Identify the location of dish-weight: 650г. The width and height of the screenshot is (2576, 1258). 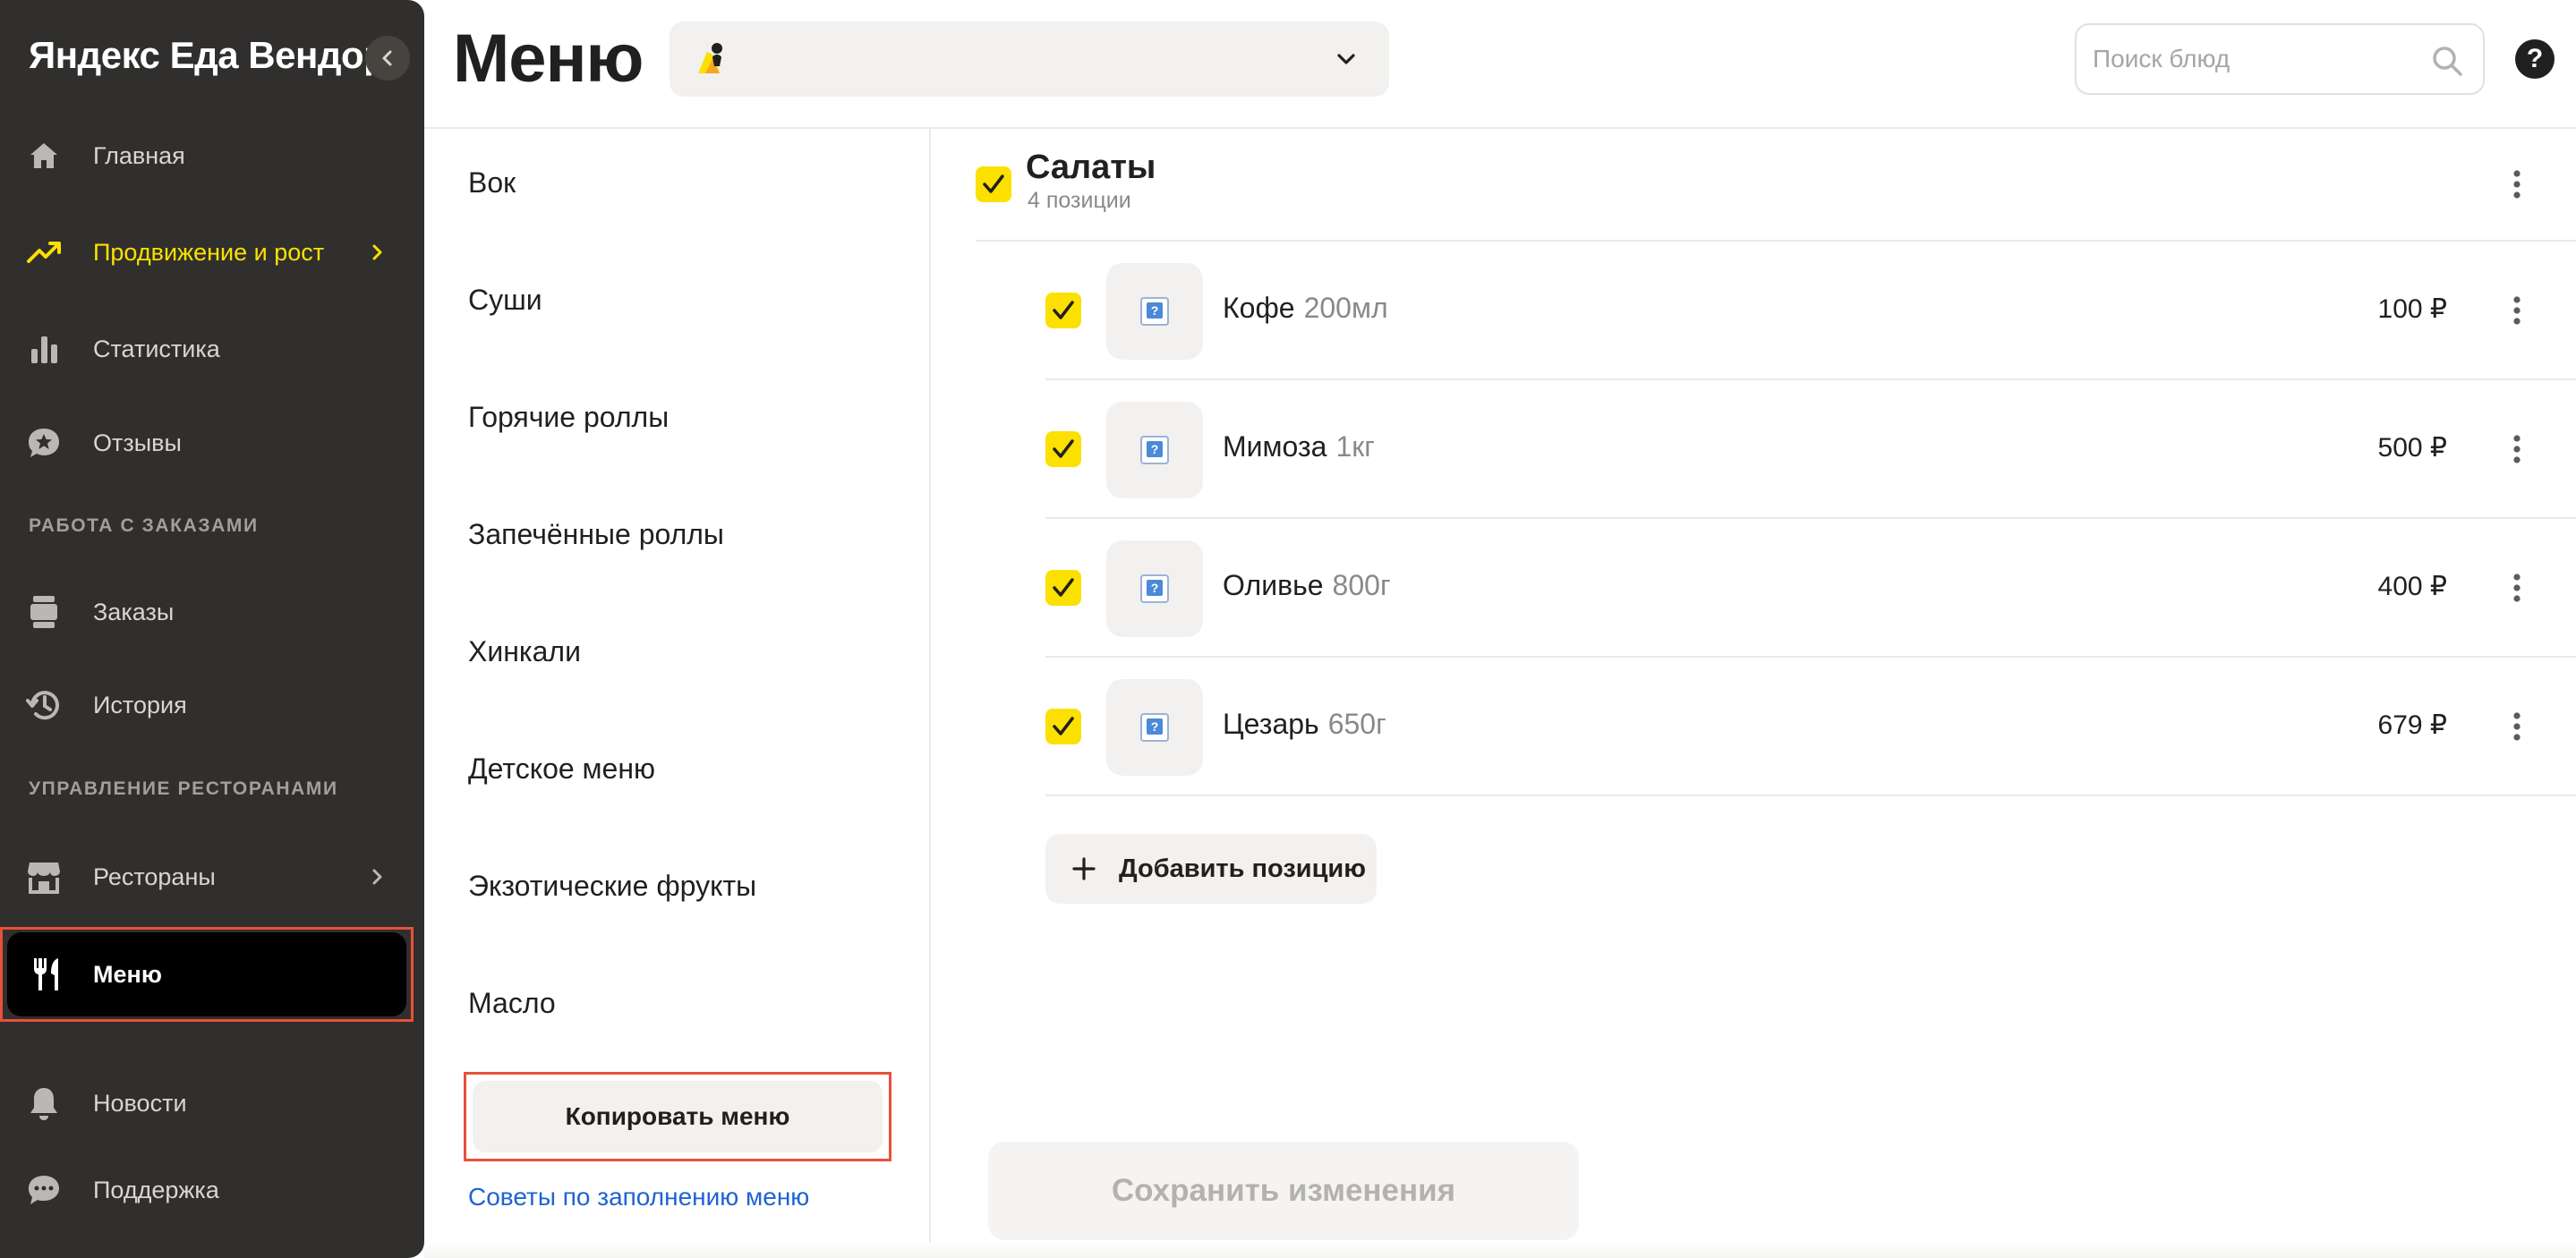
(1356, 724).